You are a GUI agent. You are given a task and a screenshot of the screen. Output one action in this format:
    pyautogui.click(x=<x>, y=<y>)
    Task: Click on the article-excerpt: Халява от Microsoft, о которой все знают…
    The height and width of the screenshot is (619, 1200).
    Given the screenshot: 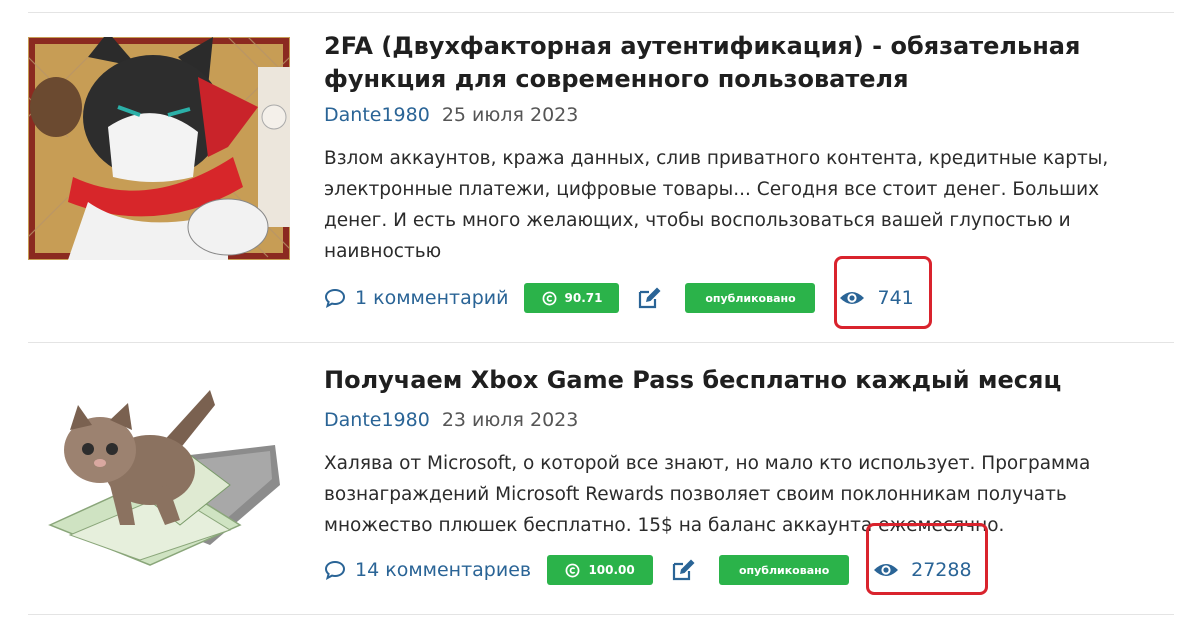 What is the action you would take?
    pyautogui.click(x=707, y=494)
    